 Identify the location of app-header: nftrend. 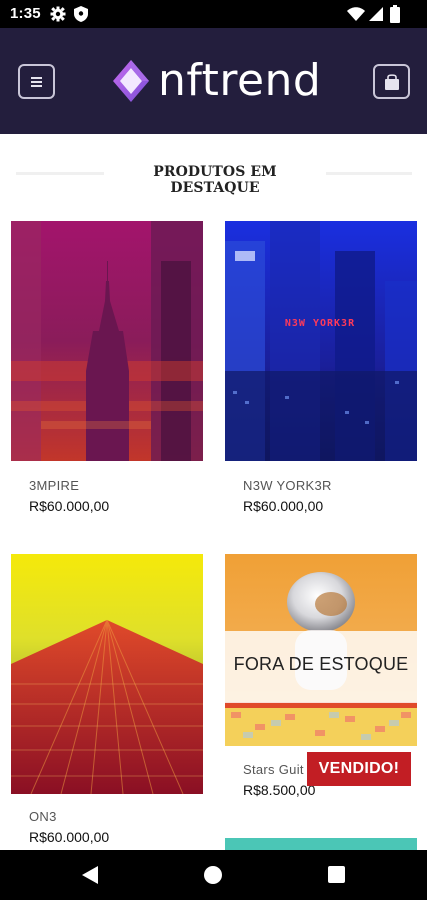
(213, 81).